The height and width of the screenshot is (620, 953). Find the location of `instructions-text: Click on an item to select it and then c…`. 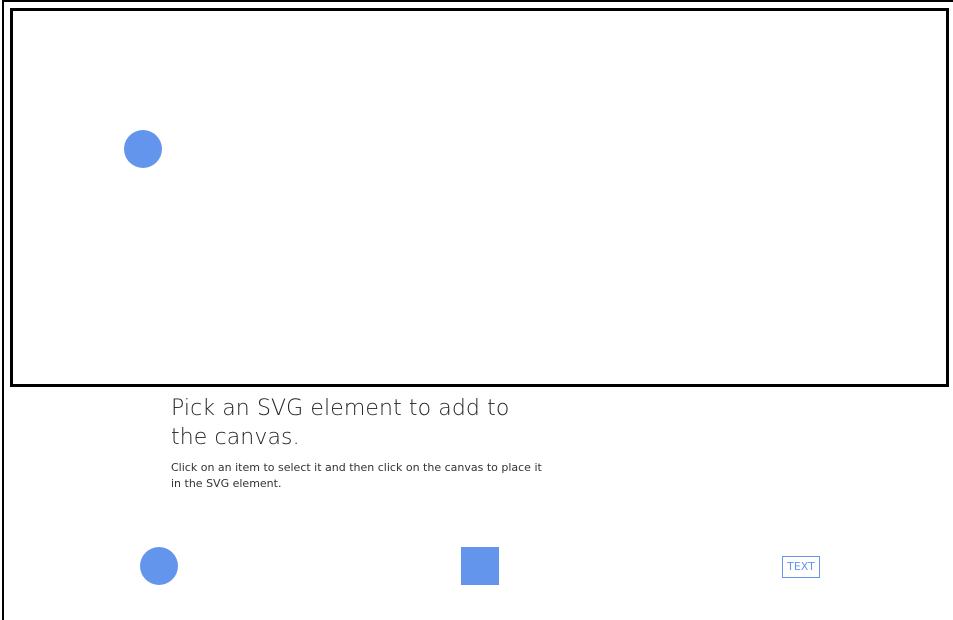

instructions-text: Click on an item to select it and then c… is located at coordinates (356, 475).